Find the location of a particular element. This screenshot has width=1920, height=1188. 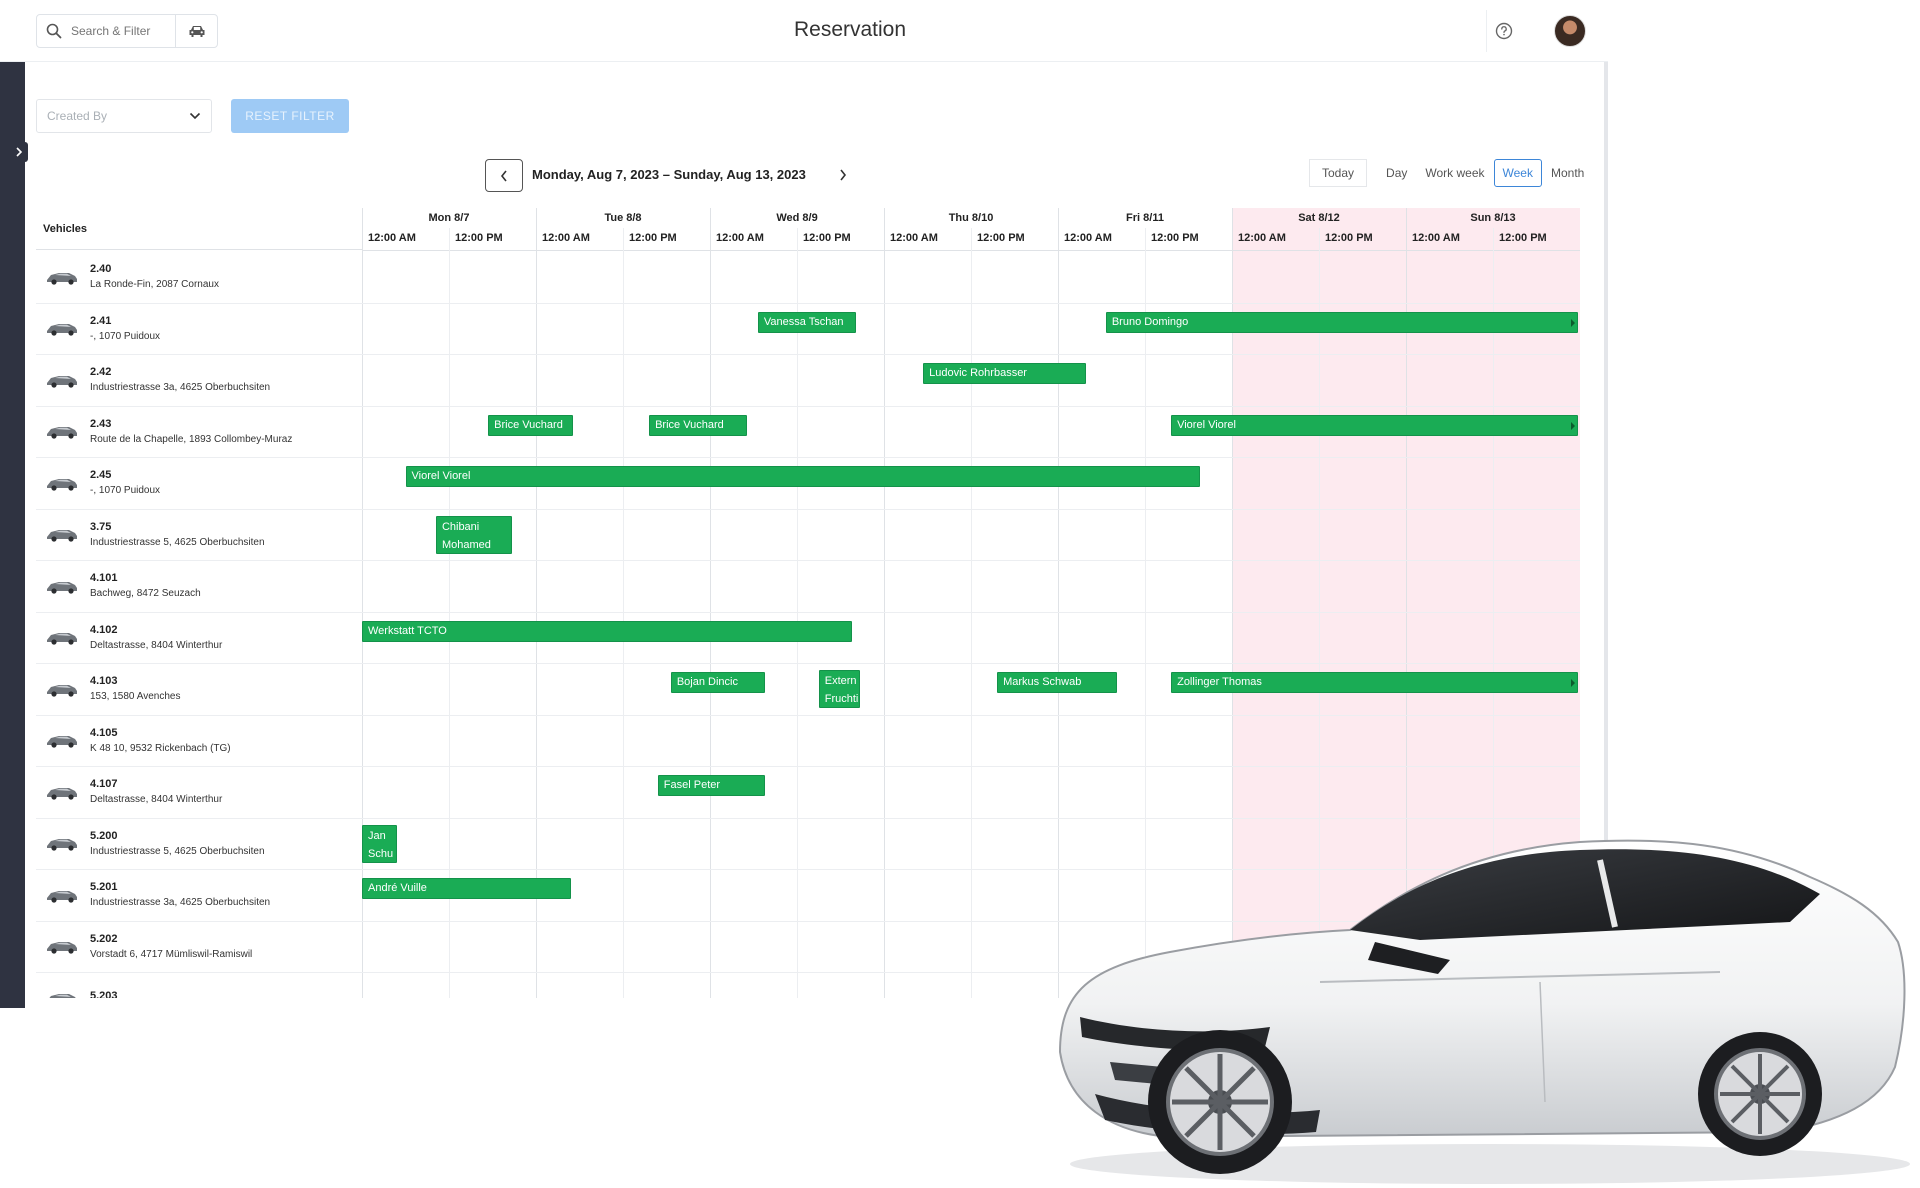

vehicle-row: 5.203 is located at coordinates (199, 985).